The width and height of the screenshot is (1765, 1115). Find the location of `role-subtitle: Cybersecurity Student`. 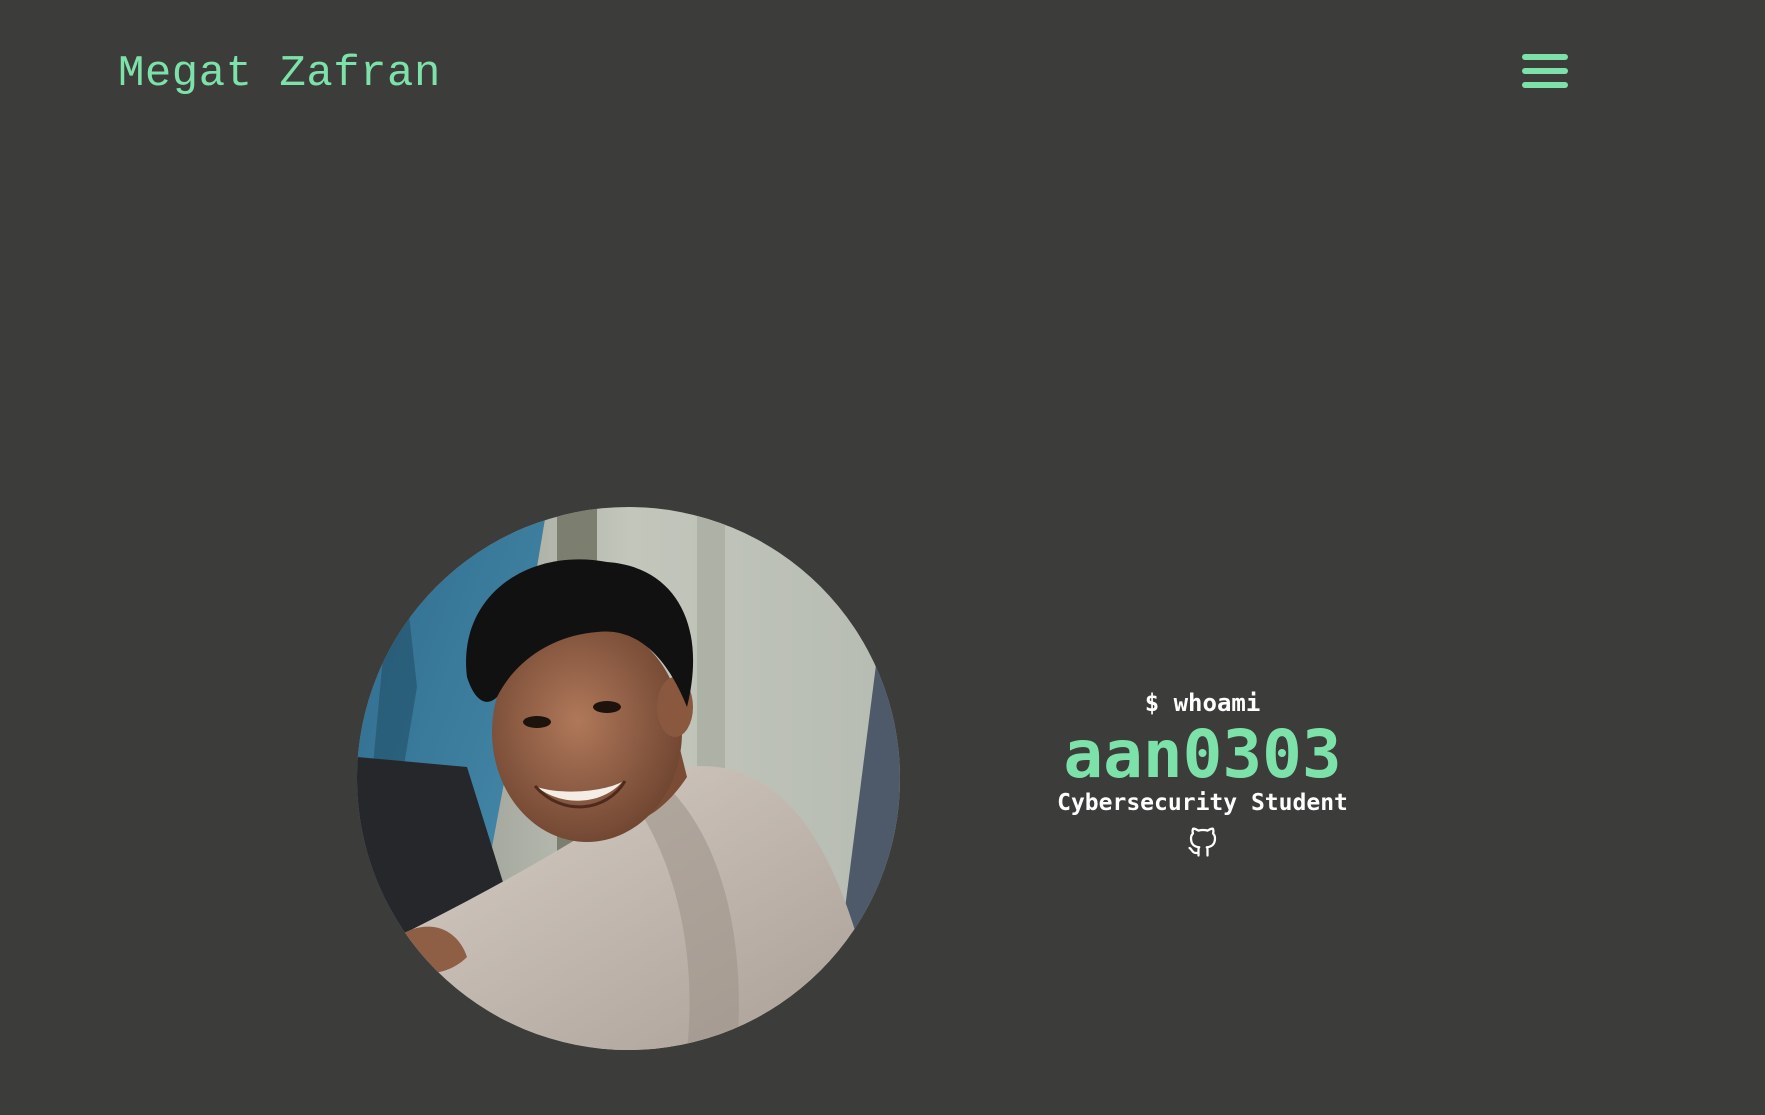

role-subtitle: Cybersecurity Student is located at coordinates (1202, 803).